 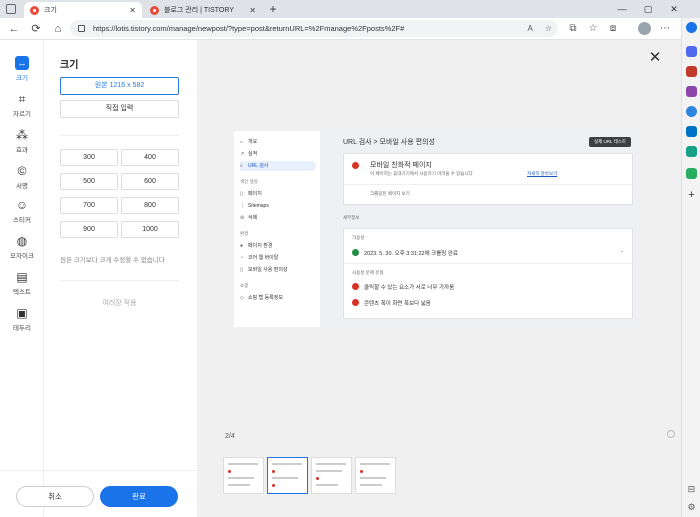 What do you see at coordinates (411, 254) in the screenshot?
I see `image-crawl-value: 2023. 5. 30. 오후 3:31:22에 크롤링 완료` at bounding box center [411, 254].